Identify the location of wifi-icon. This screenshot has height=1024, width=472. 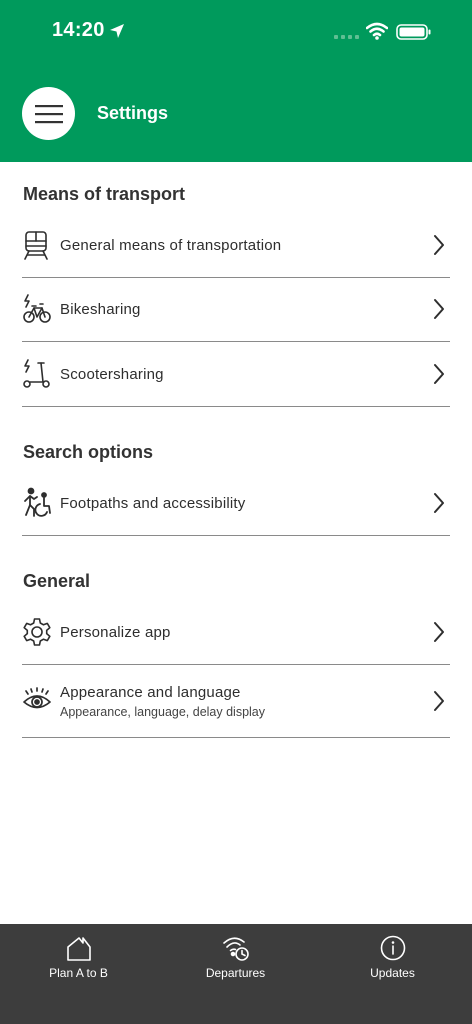
(377, 31).